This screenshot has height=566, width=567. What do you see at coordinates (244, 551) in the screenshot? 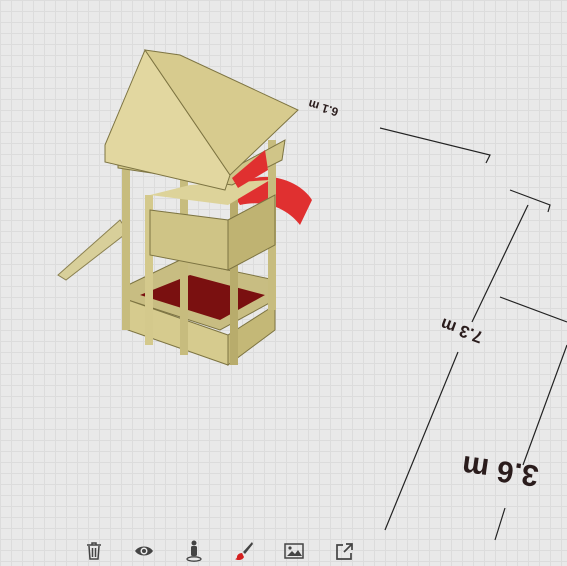
I see `paintbrush-icon` at bounding box center [244, 551].